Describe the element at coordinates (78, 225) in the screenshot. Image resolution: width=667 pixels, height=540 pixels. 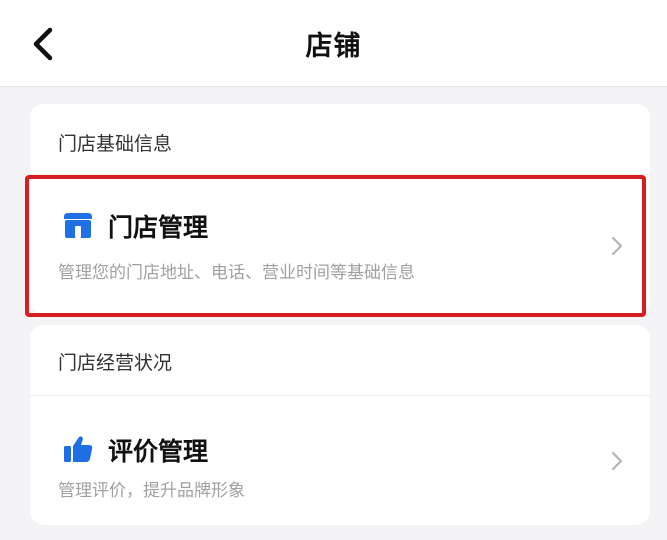
I see `store-icon` at that location.